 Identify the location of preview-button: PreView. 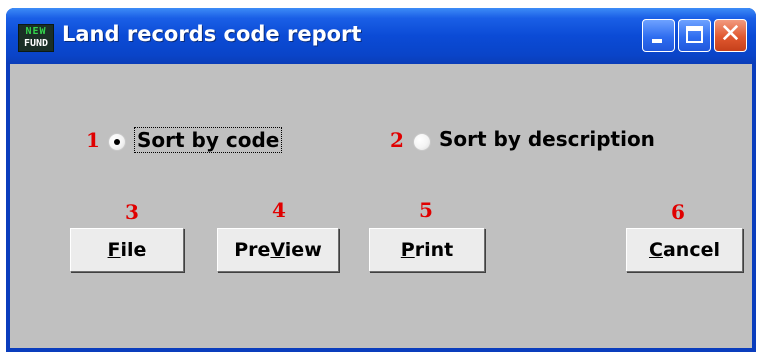
(278, 250).